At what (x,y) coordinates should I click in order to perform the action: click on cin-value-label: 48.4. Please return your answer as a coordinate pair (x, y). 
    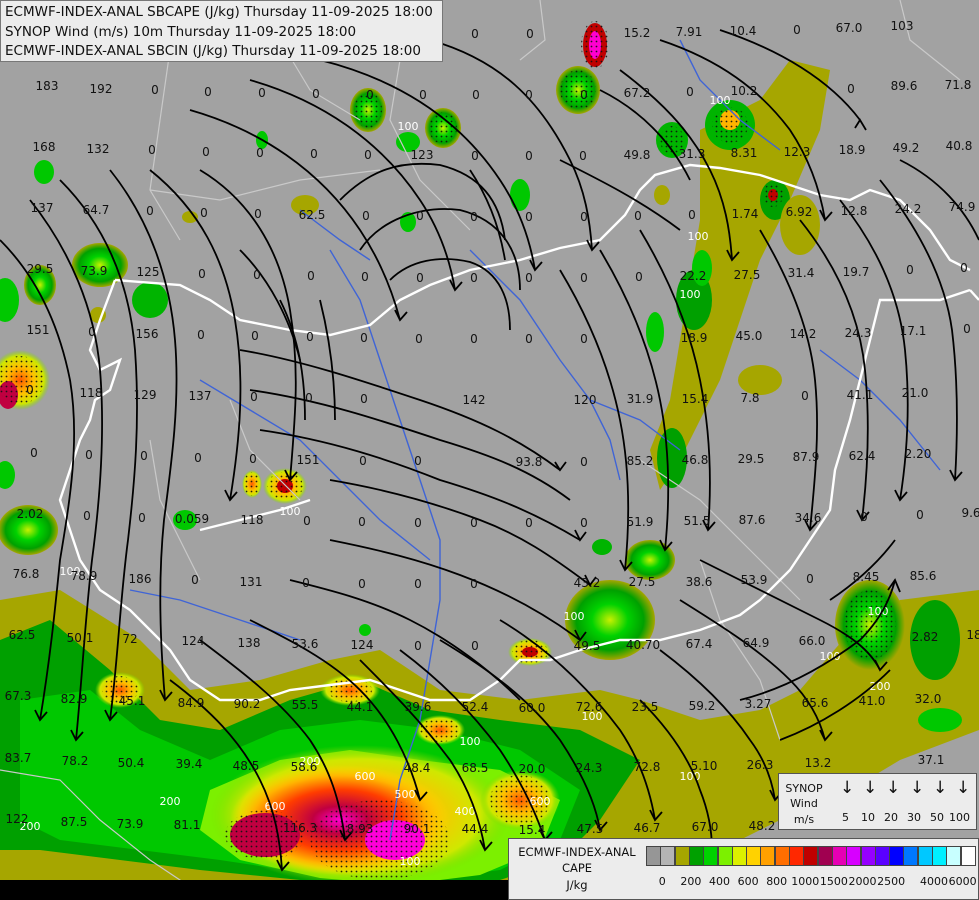
    Looking at the image, I should click on (417, 768).